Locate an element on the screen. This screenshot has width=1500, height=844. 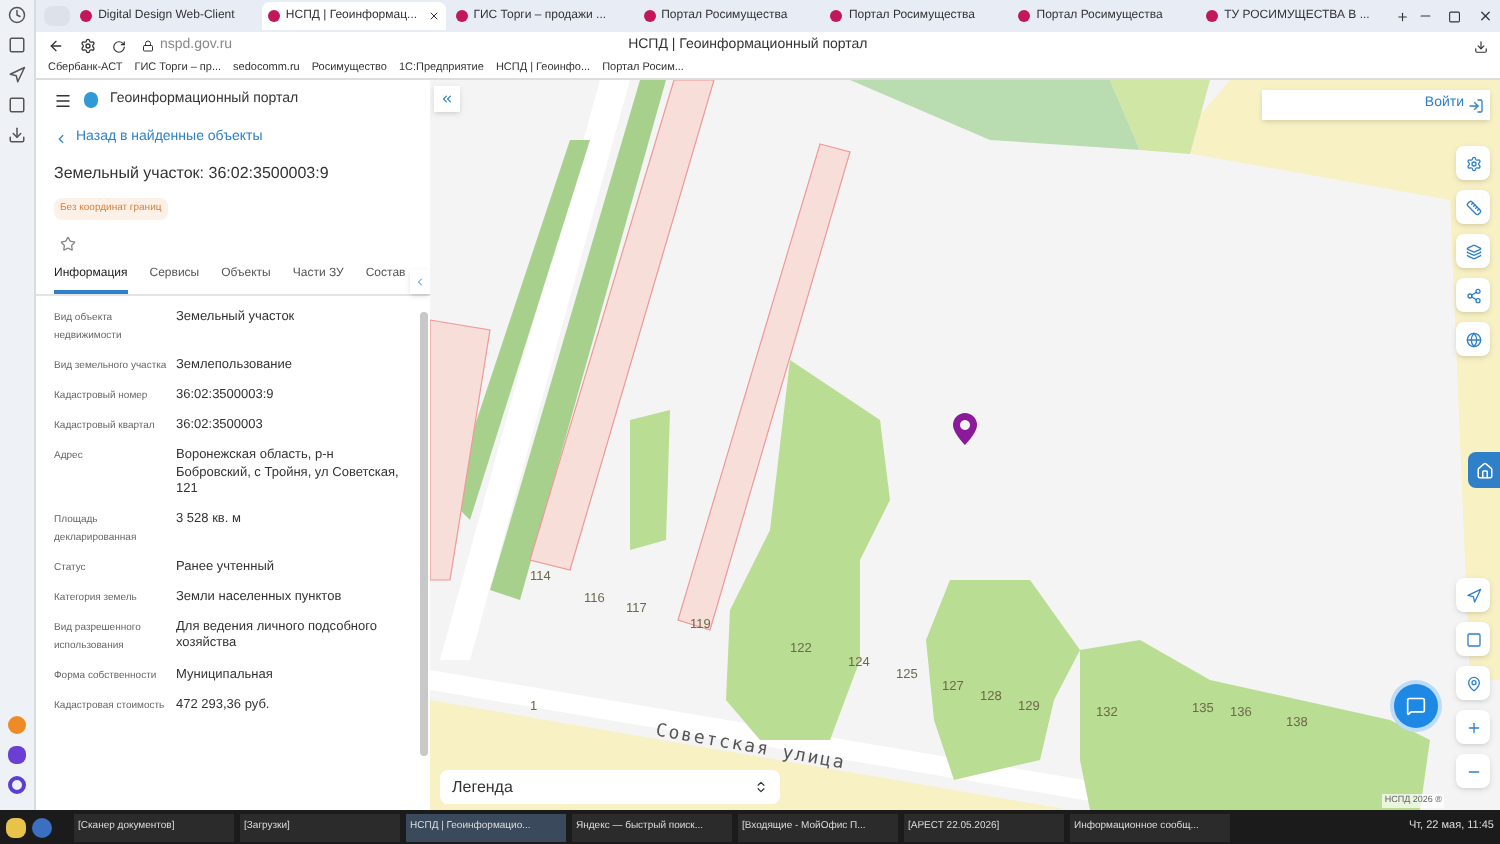
launcher-icon is located at coordinates (42, 827).